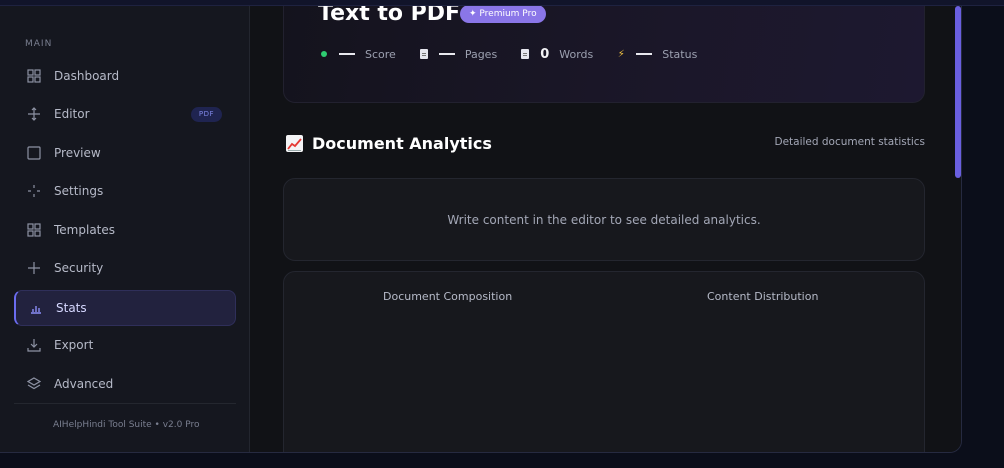  Describe the element at coordinates (125, 268) in the screenshot. I see `sidebar-item-security: Security` at that location.